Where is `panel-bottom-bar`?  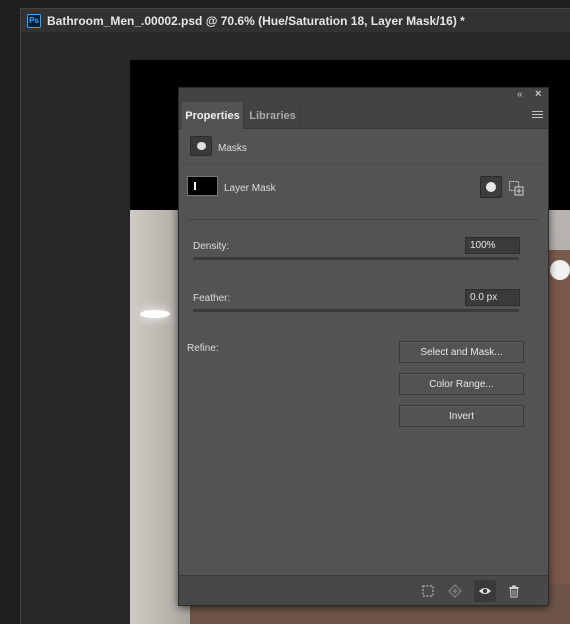
panel-bottom-bar is located at coordinates (363, 590).